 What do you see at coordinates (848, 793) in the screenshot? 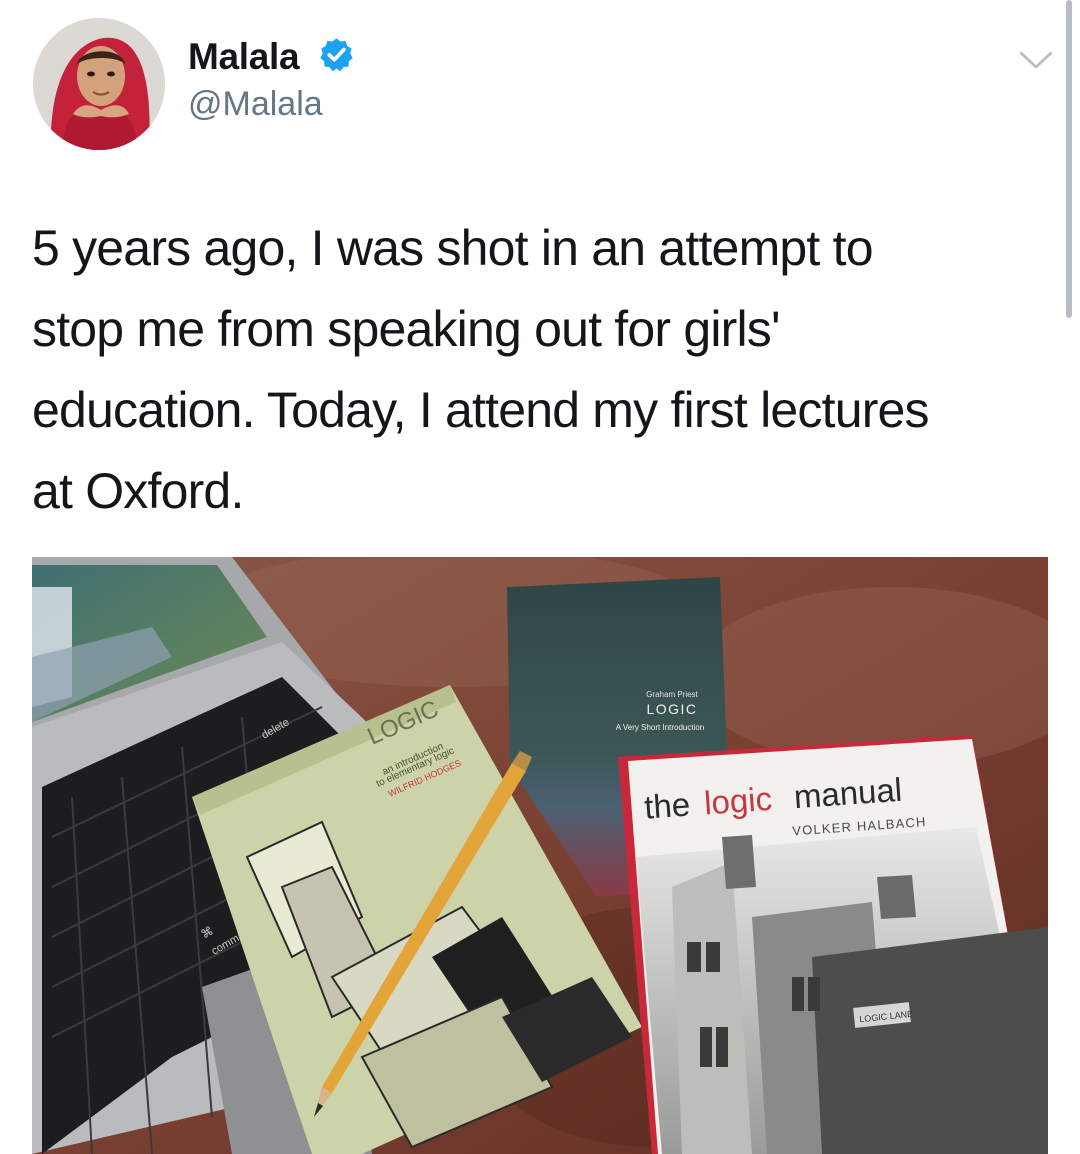
I see `halbach-title-manual: manual` at bounding box center [848, 793].